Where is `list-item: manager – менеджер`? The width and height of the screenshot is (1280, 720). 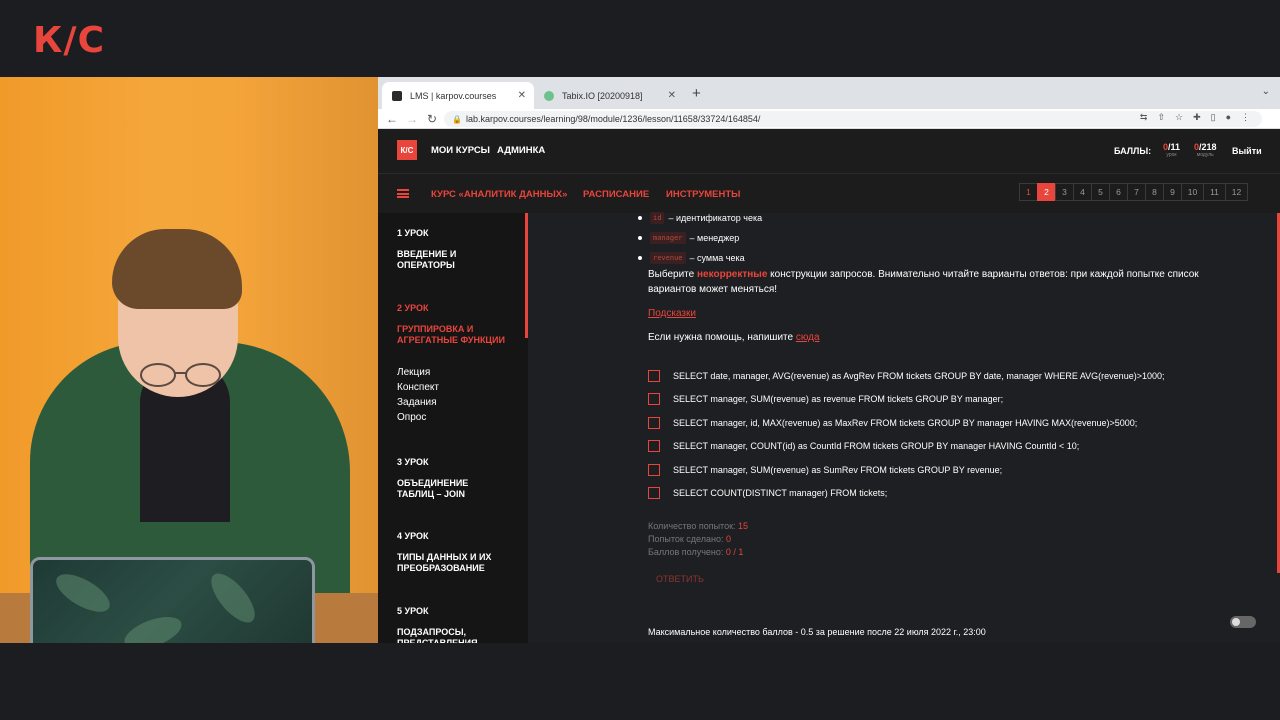 list-item: manager – менеджер is located at coordinates (688, 238).